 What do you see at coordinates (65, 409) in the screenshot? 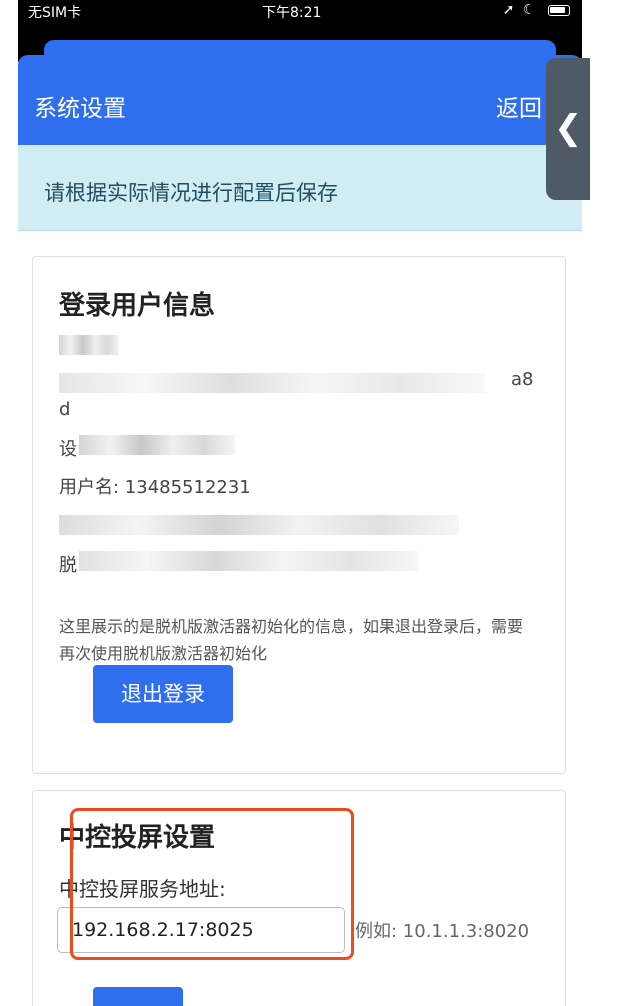
I see `info-line: d` at bounding box center [65, 409].